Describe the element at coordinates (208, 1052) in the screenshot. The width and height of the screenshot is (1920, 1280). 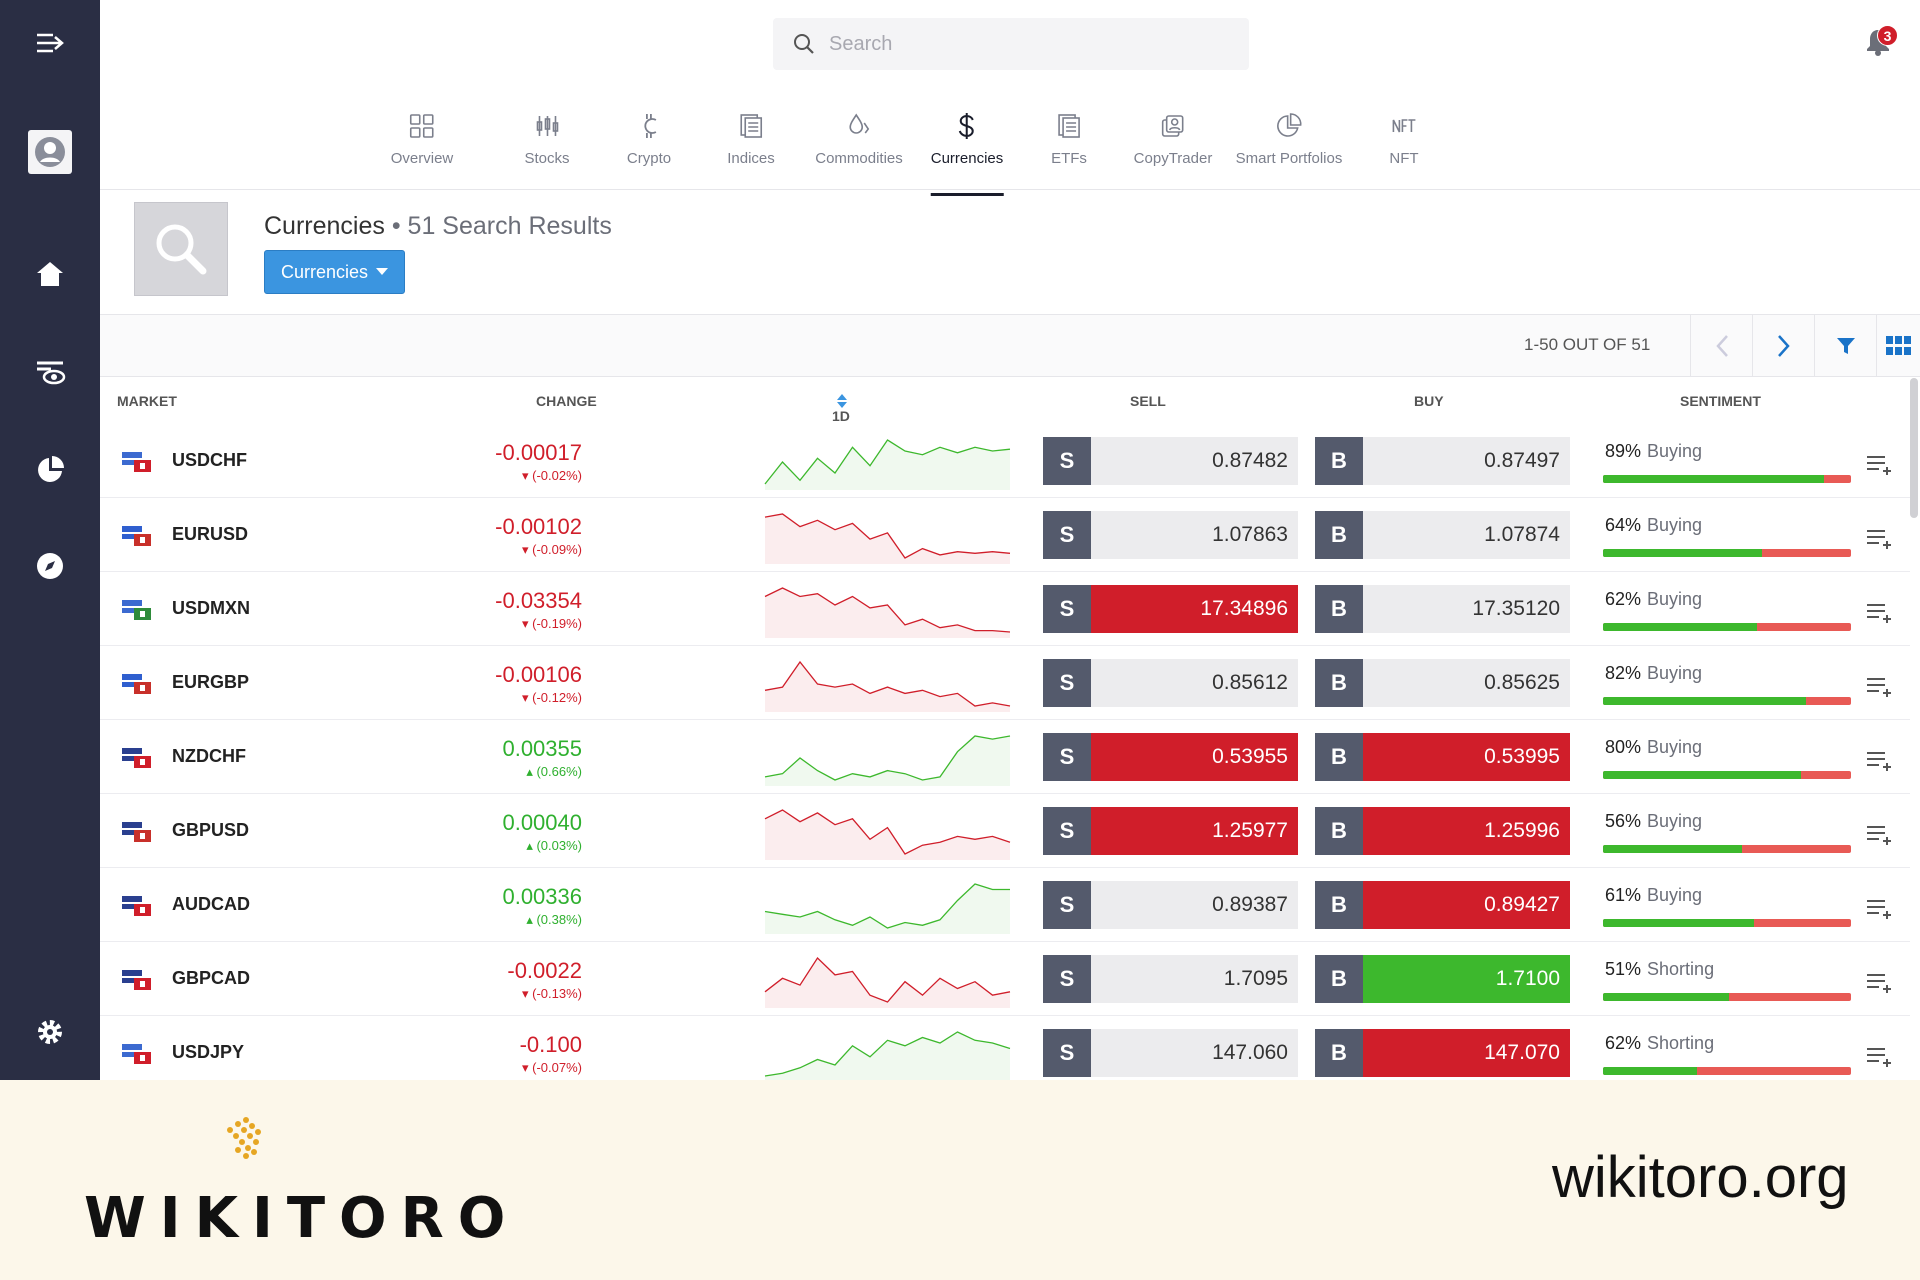
I see `market-symbol: USDJPY` at that location.